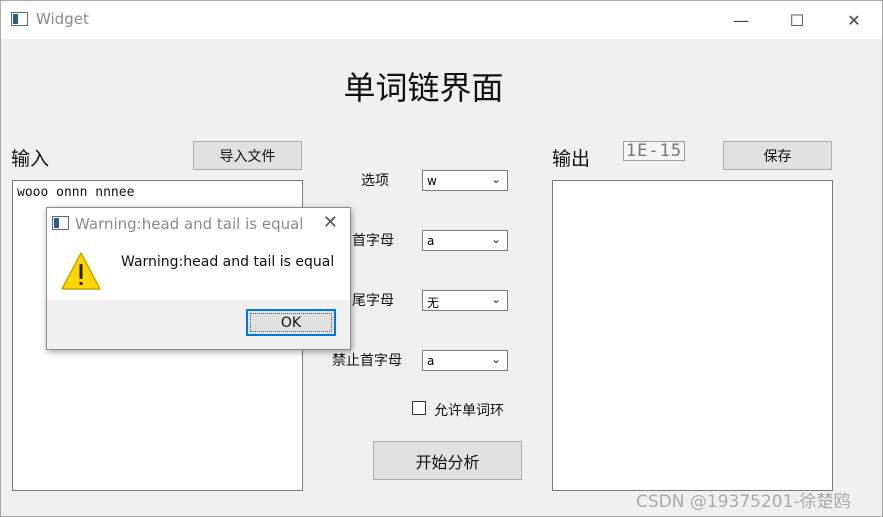 Image resolution: width=883 pixels, height=517 pixels. What do you see at coordinates (189, 224) in the screenshot?
I see `dialog-title: Warning:head and tail is equal` at bounding box center [189, 224].